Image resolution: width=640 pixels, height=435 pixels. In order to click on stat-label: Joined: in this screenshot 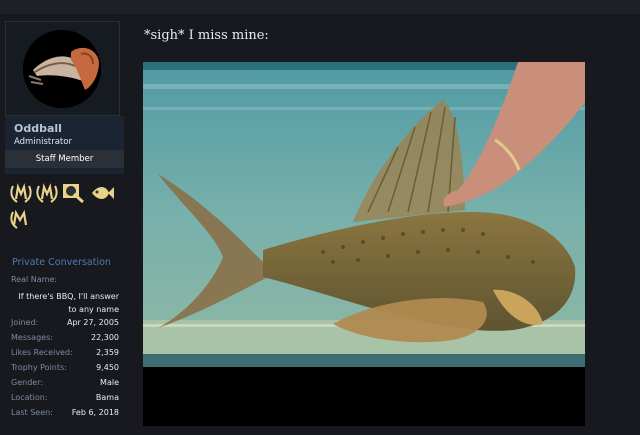, I will do `click(25, 322)`.